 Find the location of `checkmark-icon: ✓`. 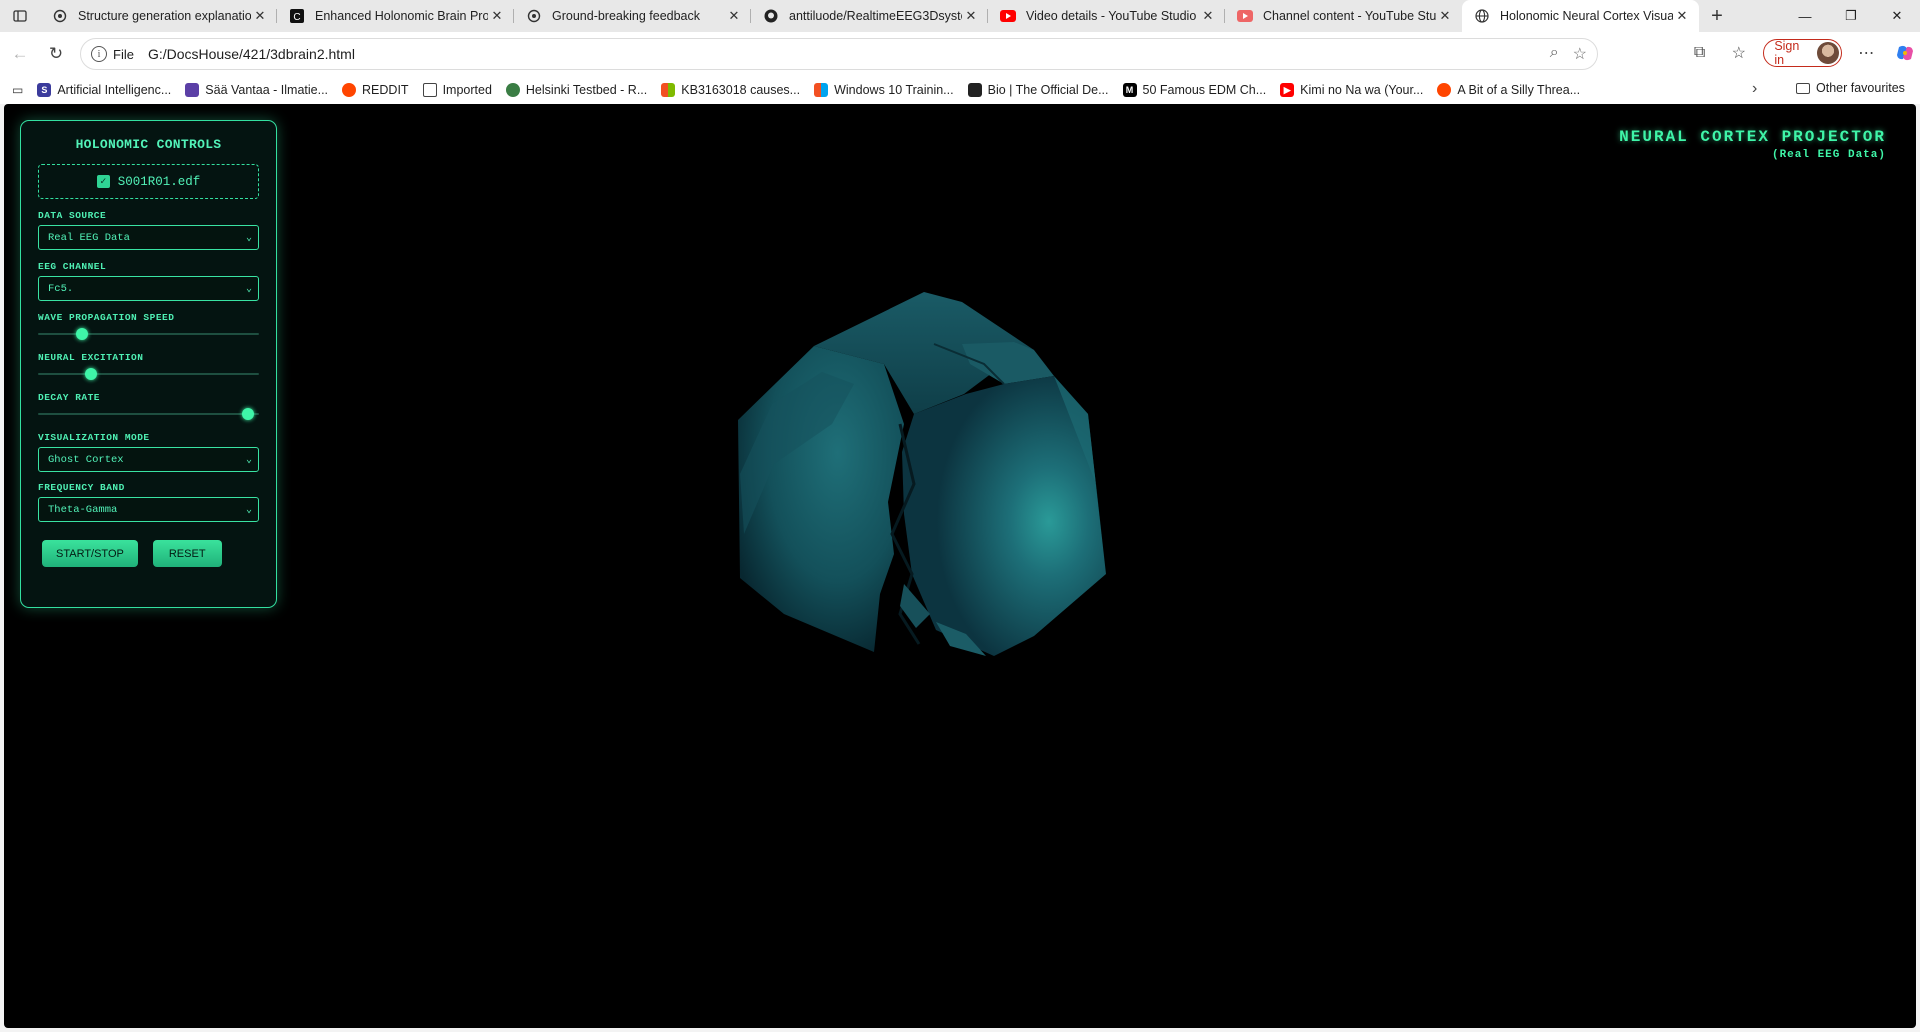

checkmark-icon: ✓ is located at coordinates (103, 181).